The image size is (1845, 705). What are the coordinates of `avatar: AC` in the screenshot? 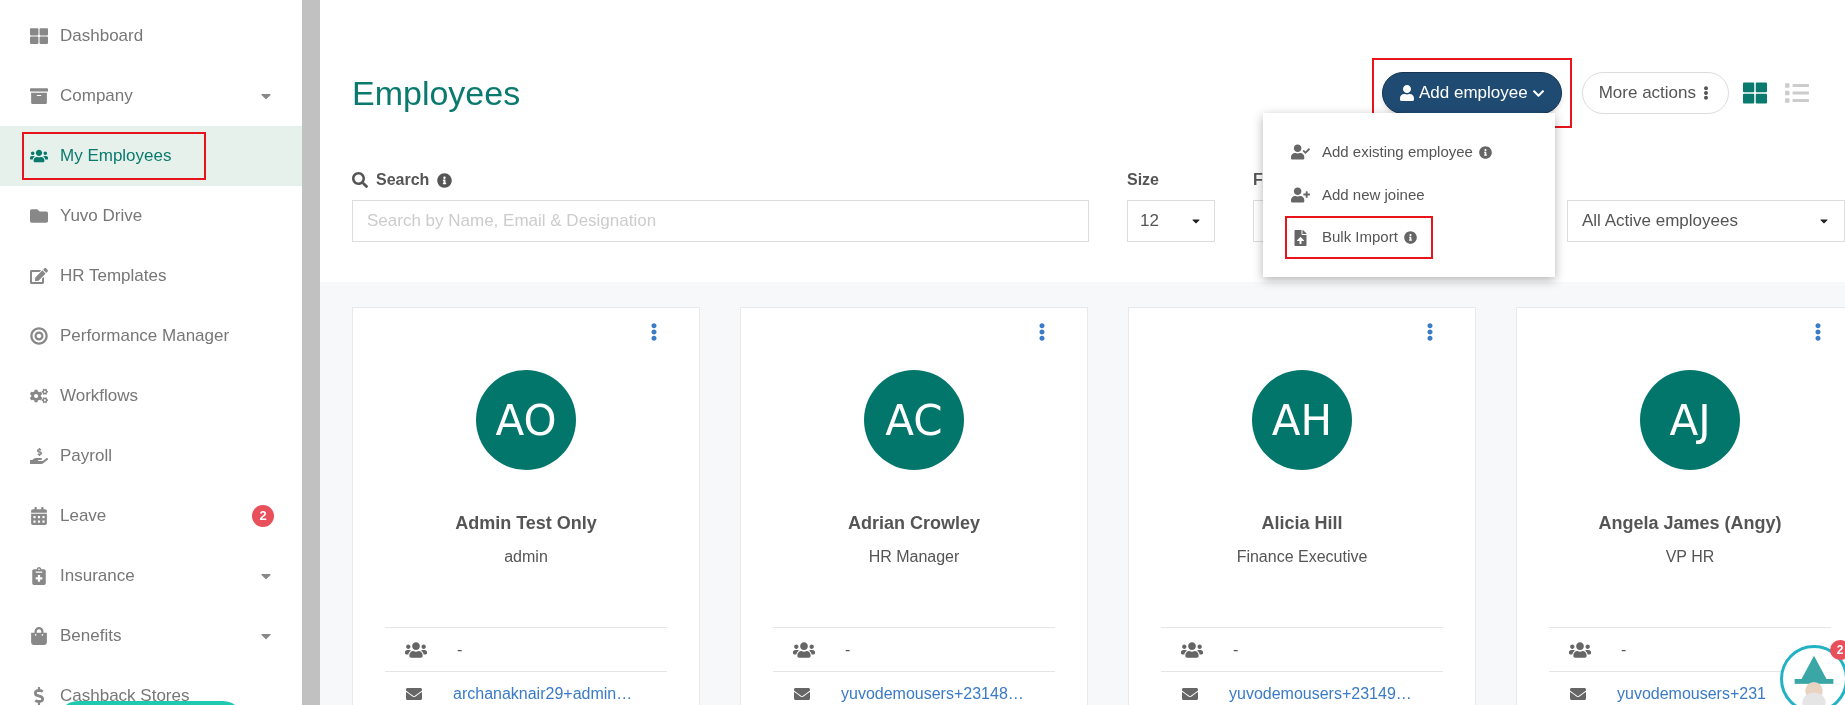 It's located at (914, 420).